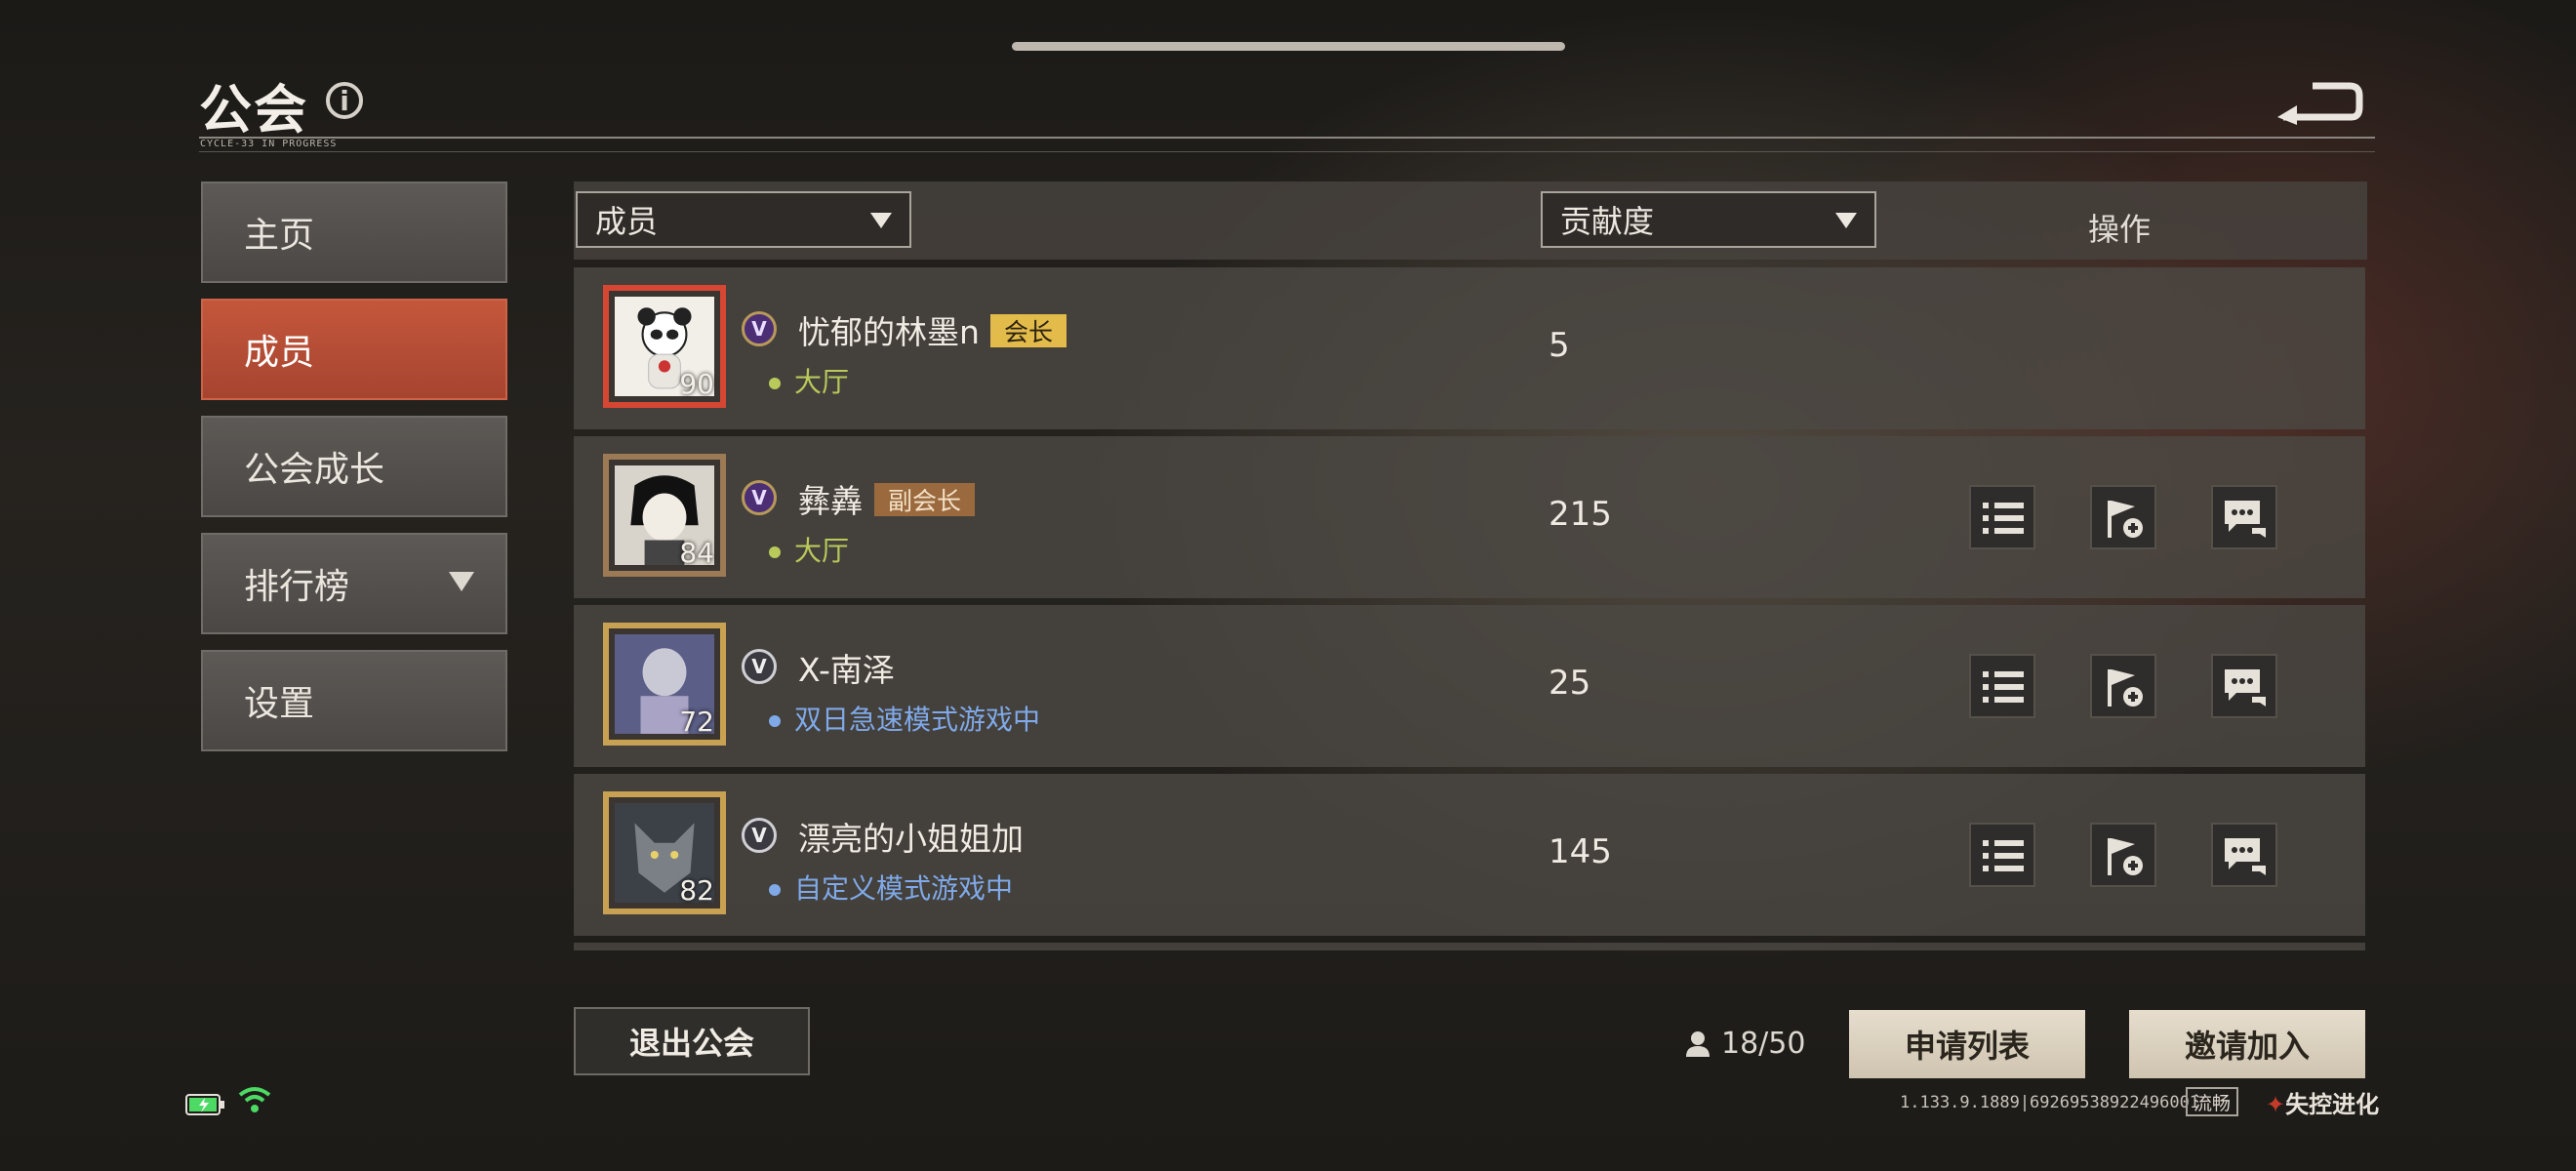  I want to click on member-name: 忧郁的林墨n, so click(889, 332).